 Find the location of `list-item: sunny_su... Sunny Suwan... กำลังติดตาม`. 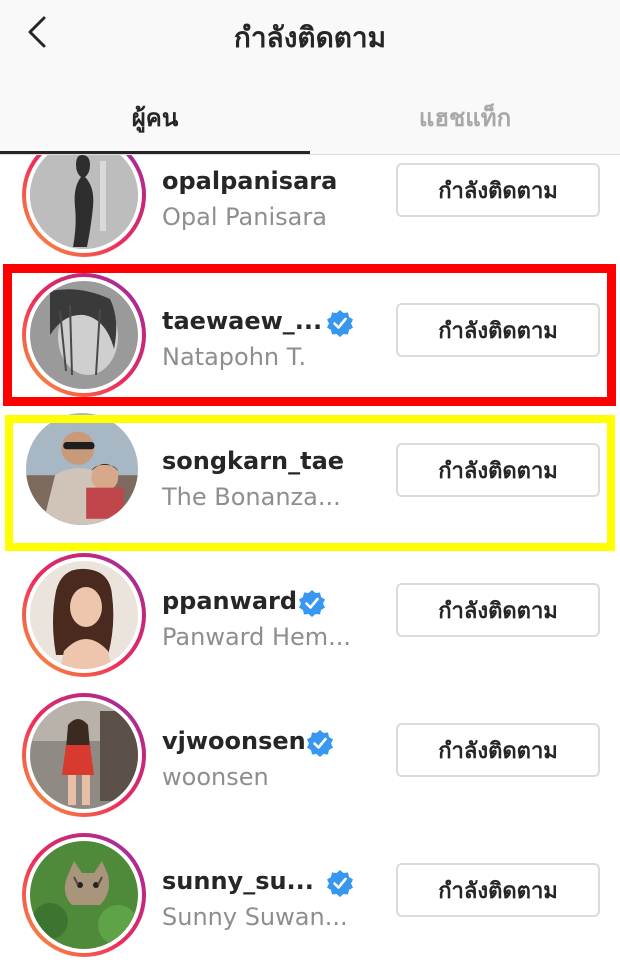

list-item: sunny_su... Sunny Suwan... กำลังติดตาม is located at coordinates (310, 895).